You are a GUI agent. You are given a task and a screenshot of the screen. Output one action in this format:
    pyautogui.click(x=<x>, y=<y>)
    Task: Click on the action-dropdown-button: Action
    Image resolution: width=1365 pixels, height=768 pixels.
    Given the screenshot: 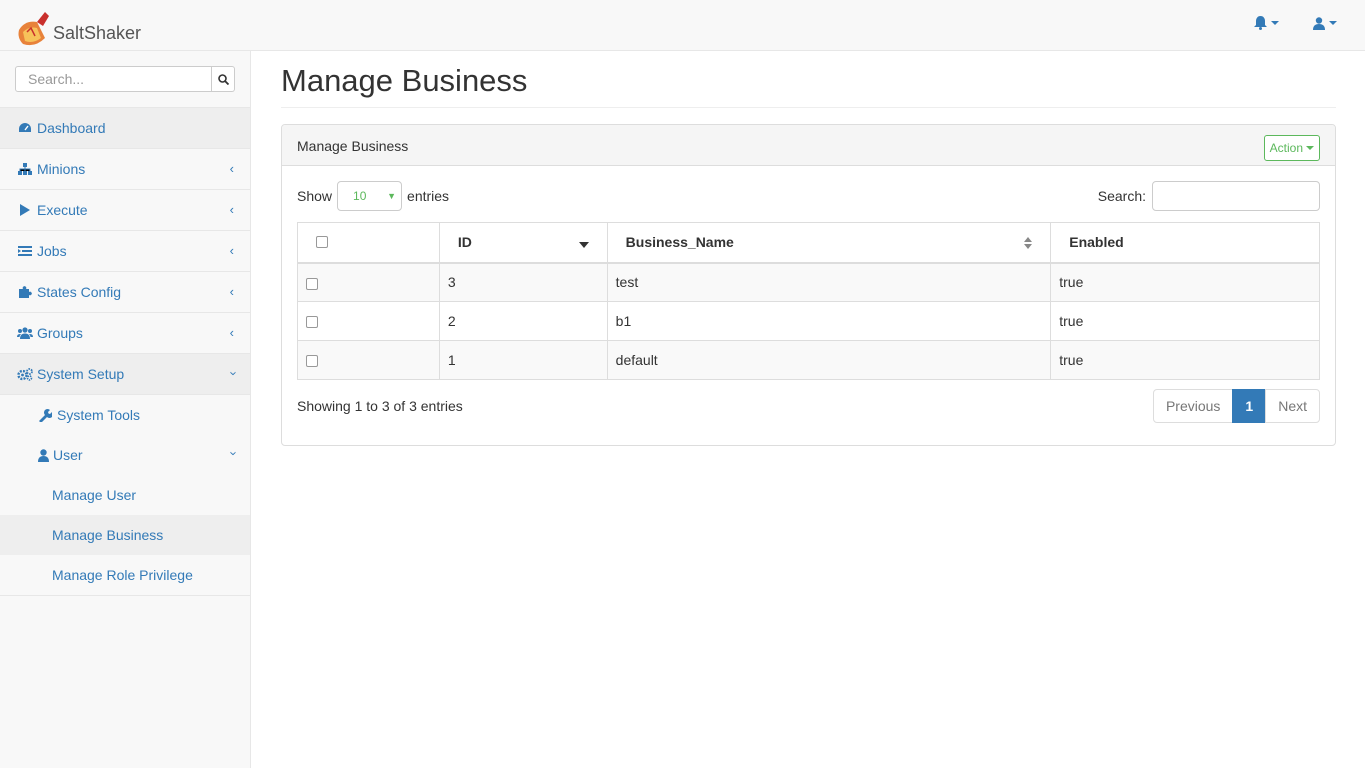 What is the action you would take?
    pyautogui.click(x=1291, y=148)
    